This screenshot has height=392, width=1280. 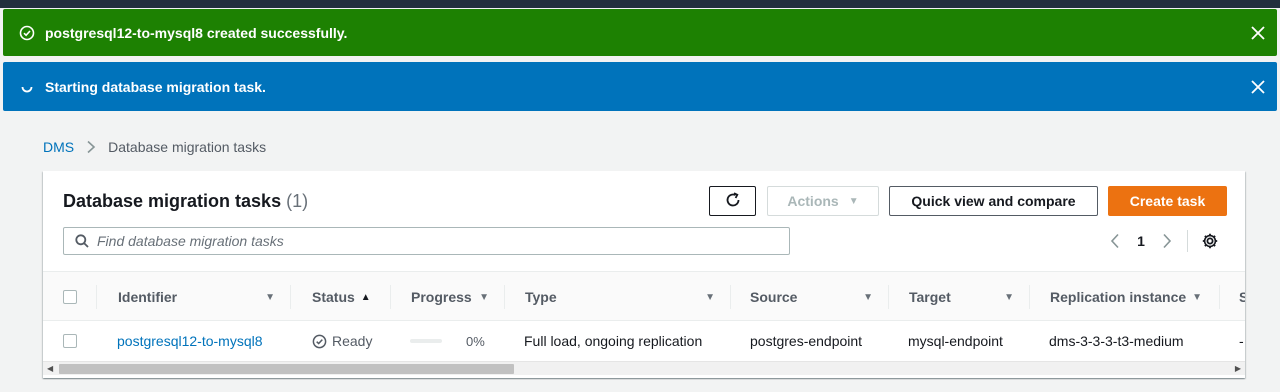 I want to click on refresh-button, so click(x=732, y=201).